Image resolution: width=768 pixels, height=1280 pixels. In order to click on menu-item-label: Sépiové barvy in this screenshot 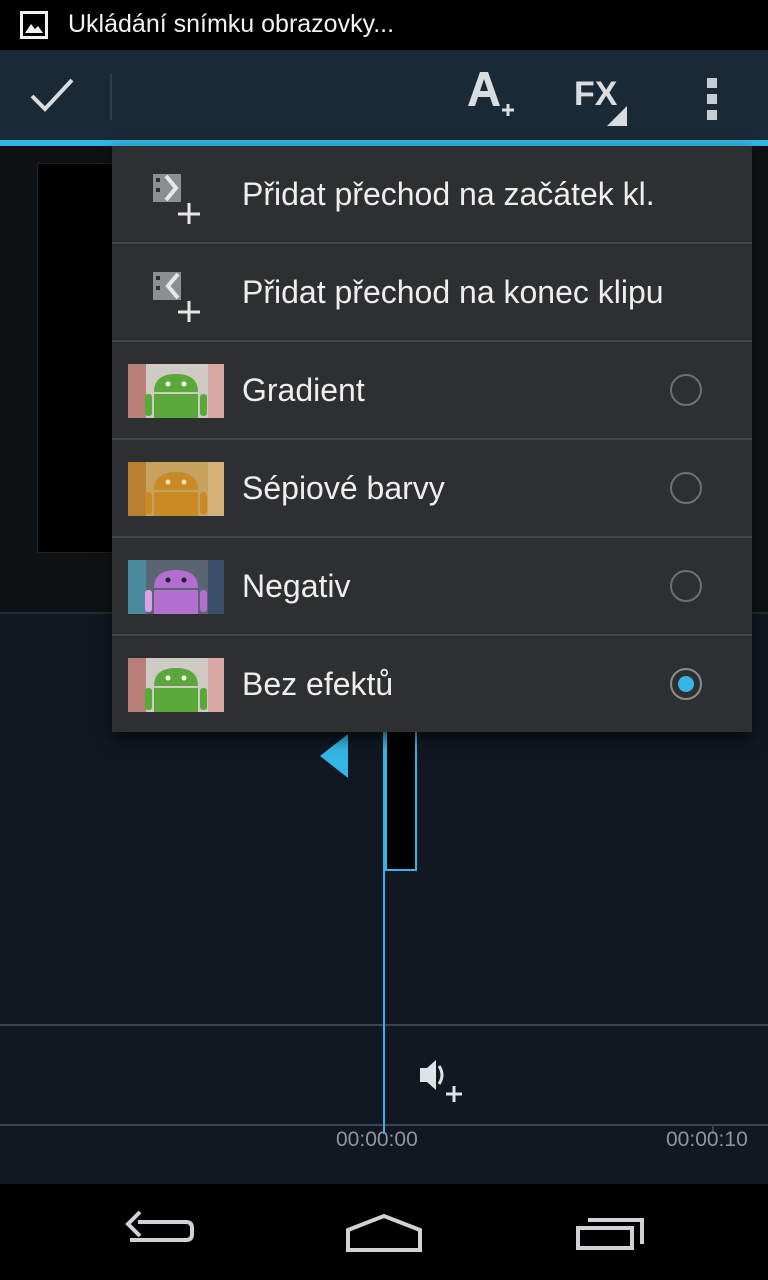, I will do `click(343, 488)`.